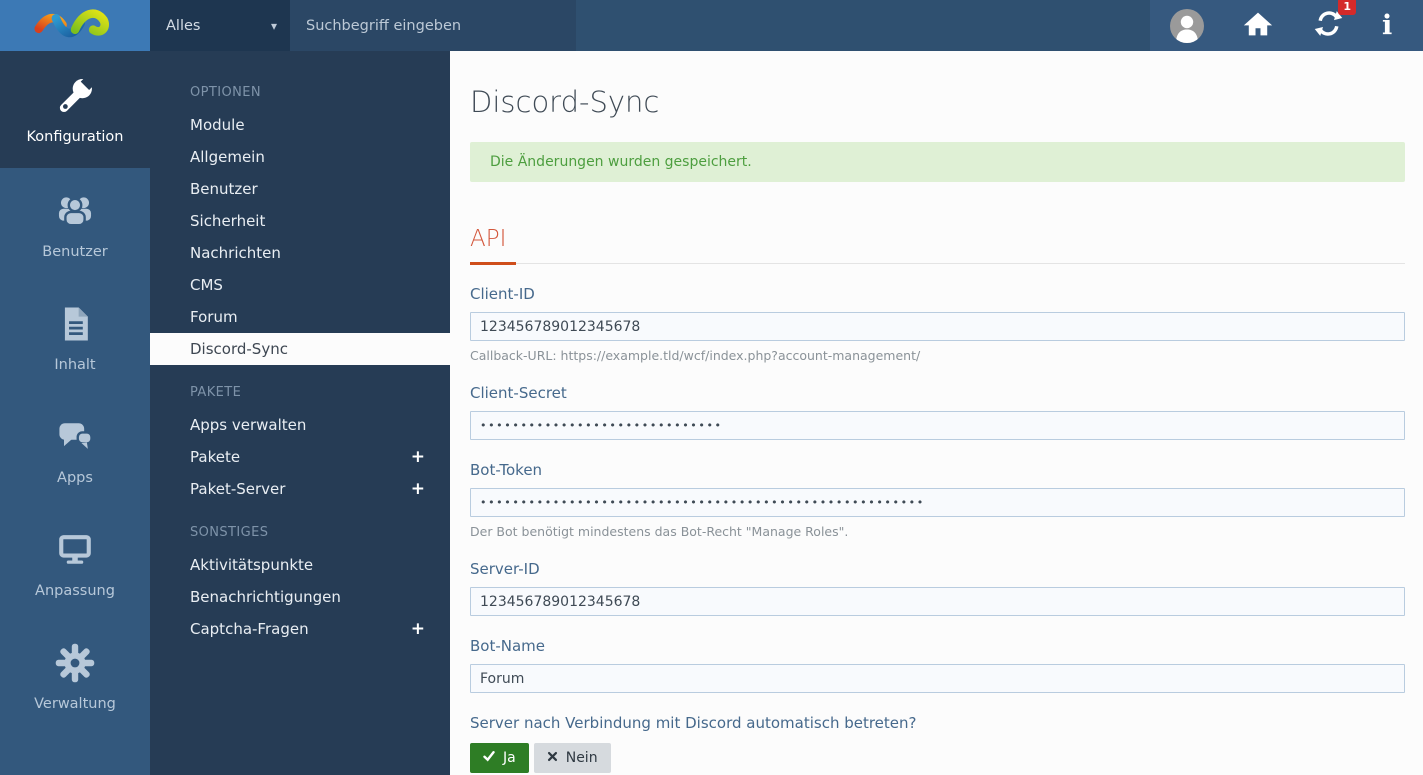  Describe the element at coordinates (183, 25) in the screenshot. I see `search-scope-label: Alles` at that location.